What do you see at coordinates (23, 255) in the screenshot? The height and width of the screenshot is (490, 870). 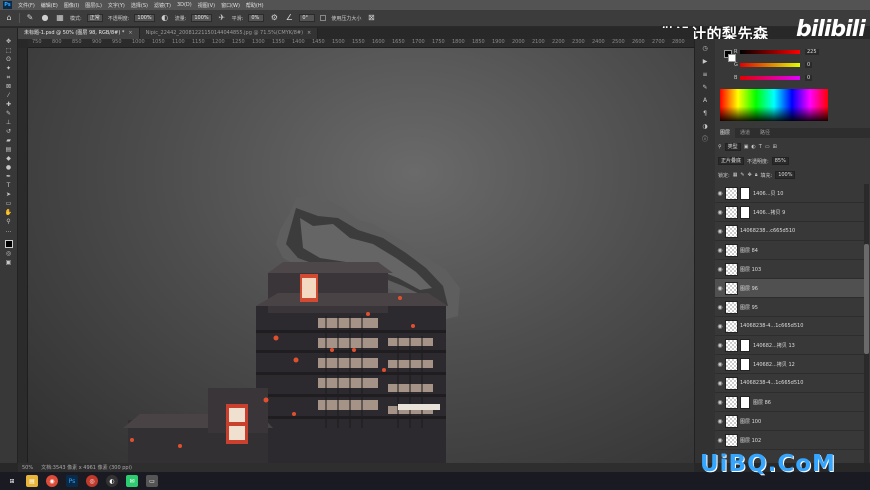 I see `vertical-ruler` at bounding box center [23, 255].